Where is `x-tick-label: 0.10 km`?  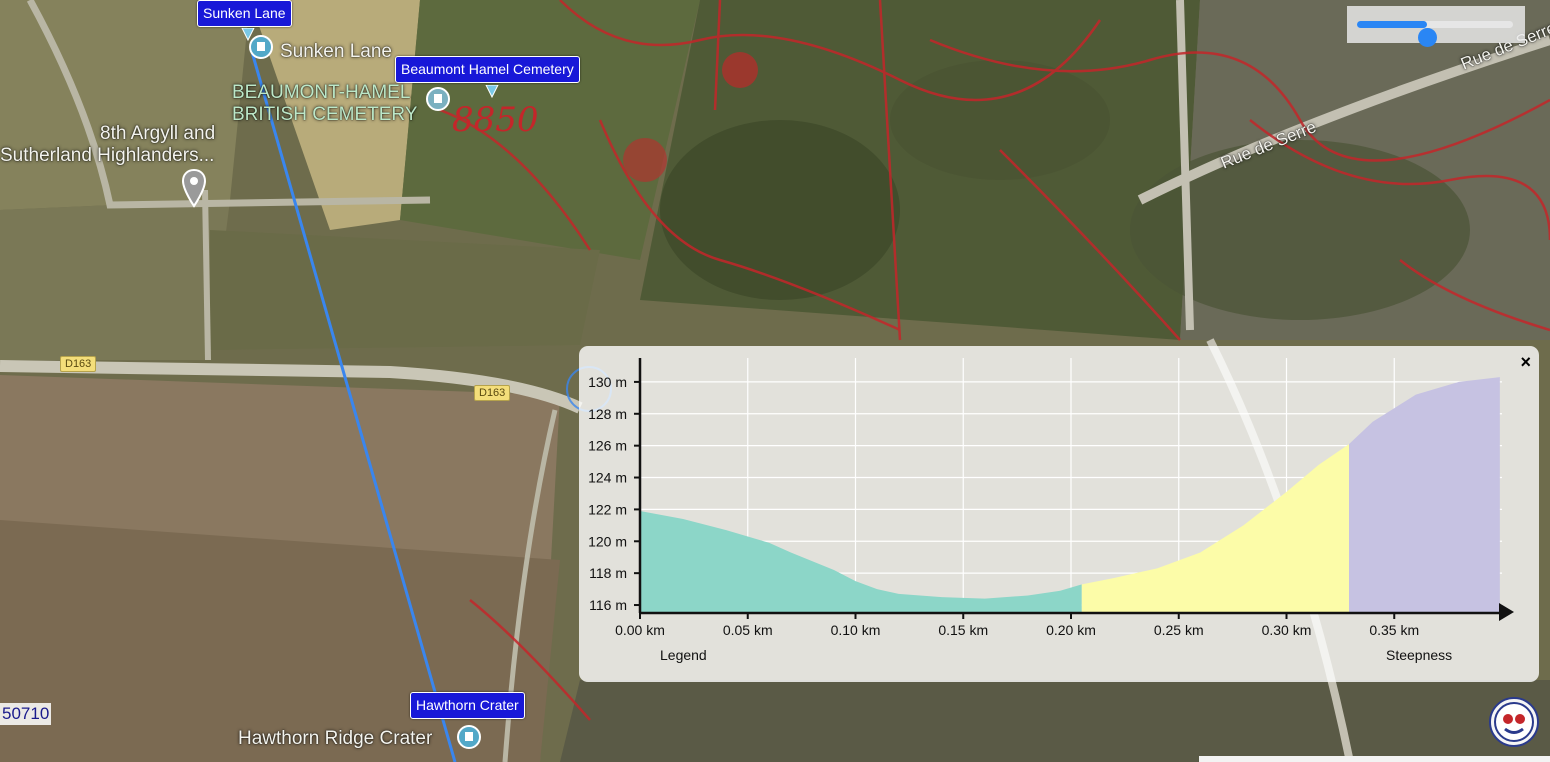
x-tick-label: 0.10 km is located at coordinates (856, 630).